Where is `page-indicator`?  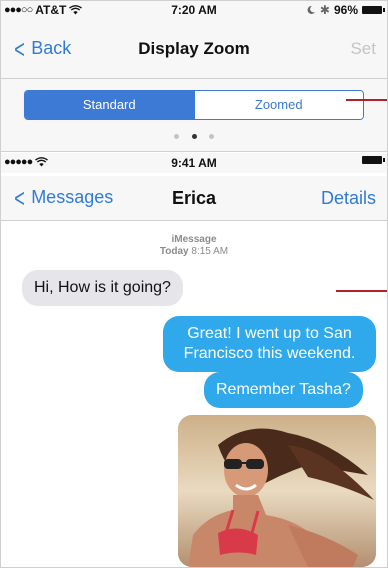
page-indicator is located at coordinates (194, 135).